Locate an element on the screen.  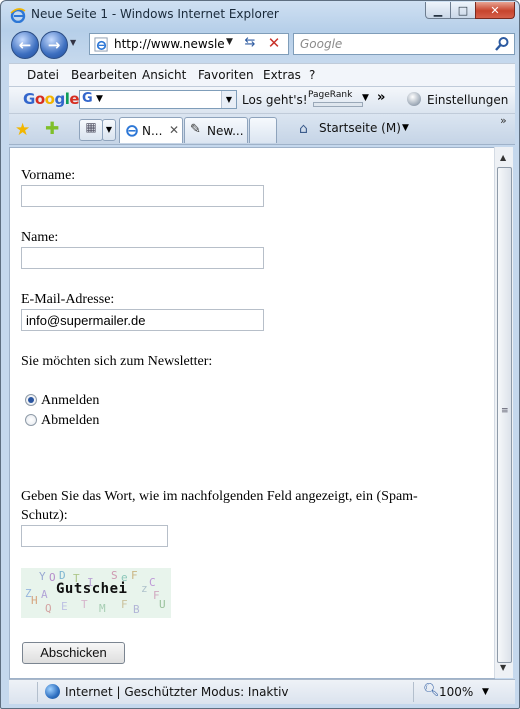
address-bar: http://www.newsle ▼ ⇆ ✕ is located at coordinates (189, 44).